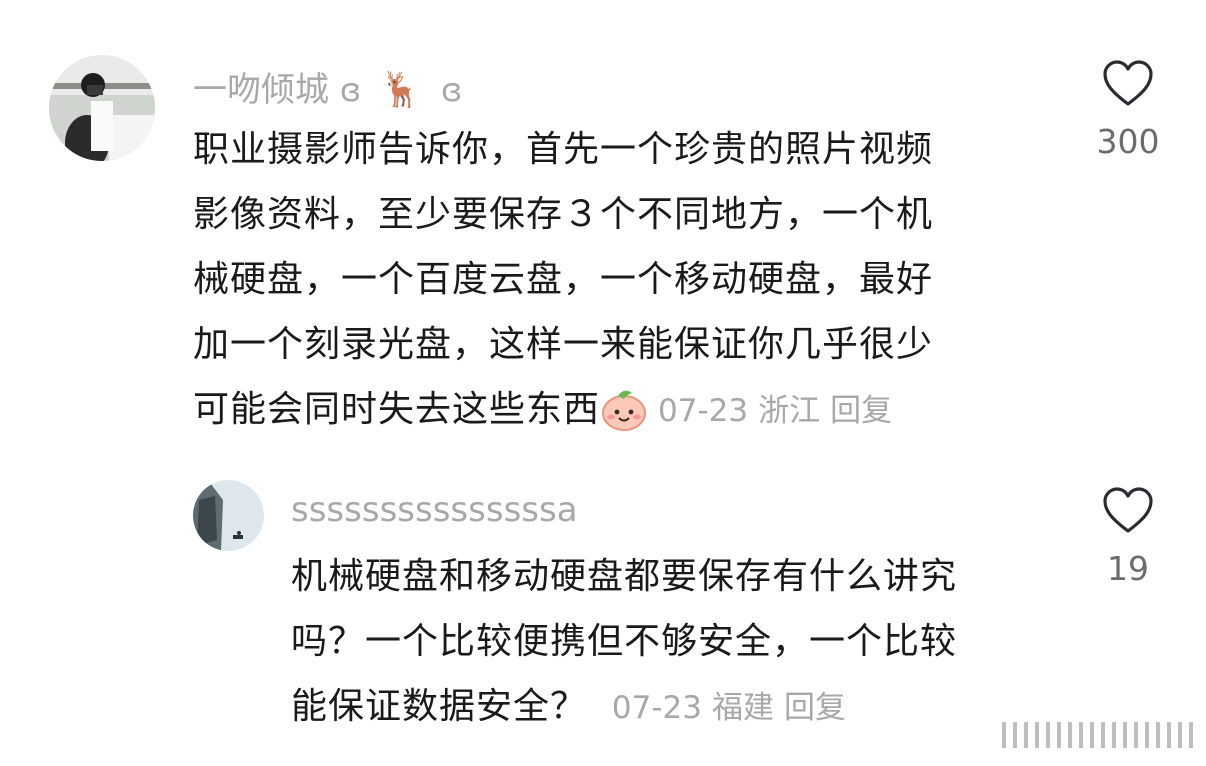 This screenshot has width=1206, height=766. I want to click on username-ornament-right: ɞ, so click(452, 90).